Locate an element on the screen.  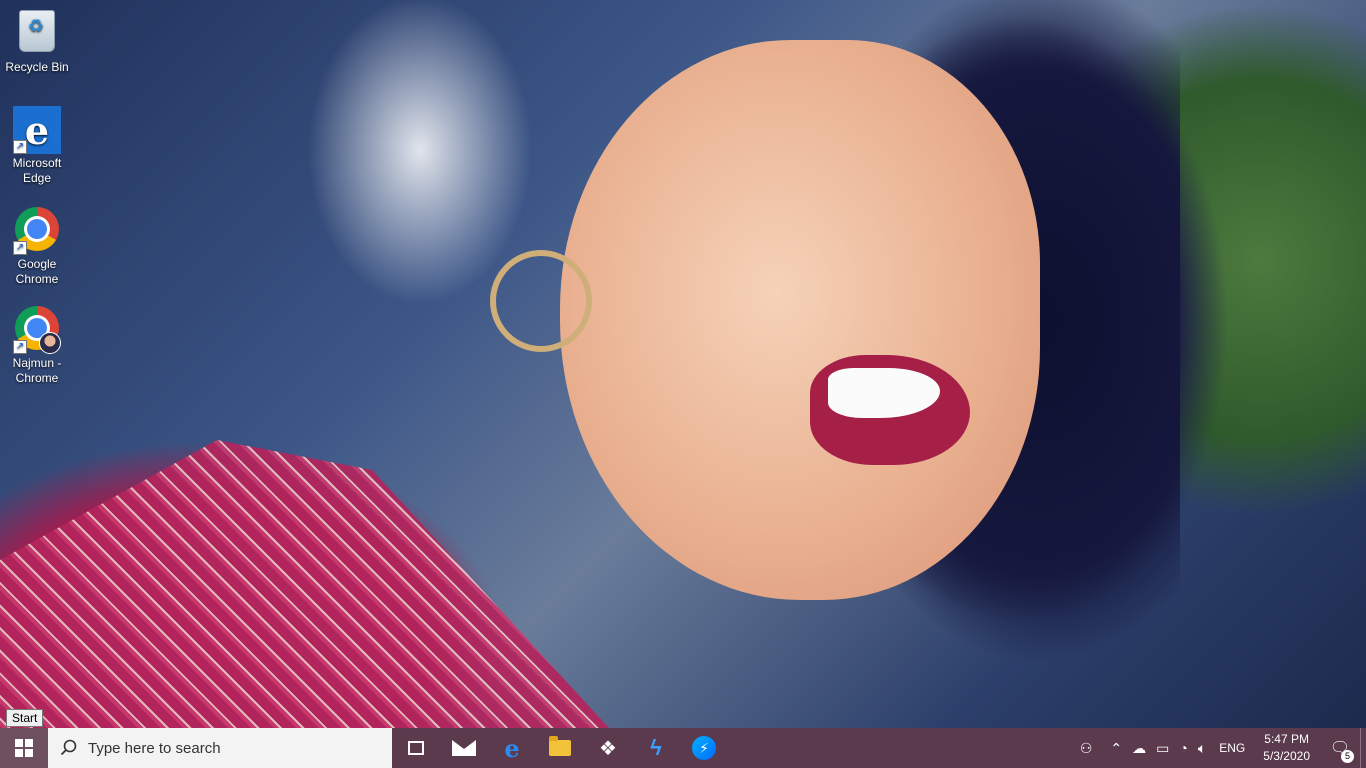
start-tooltip: Start is located at coordinates (25, 718).